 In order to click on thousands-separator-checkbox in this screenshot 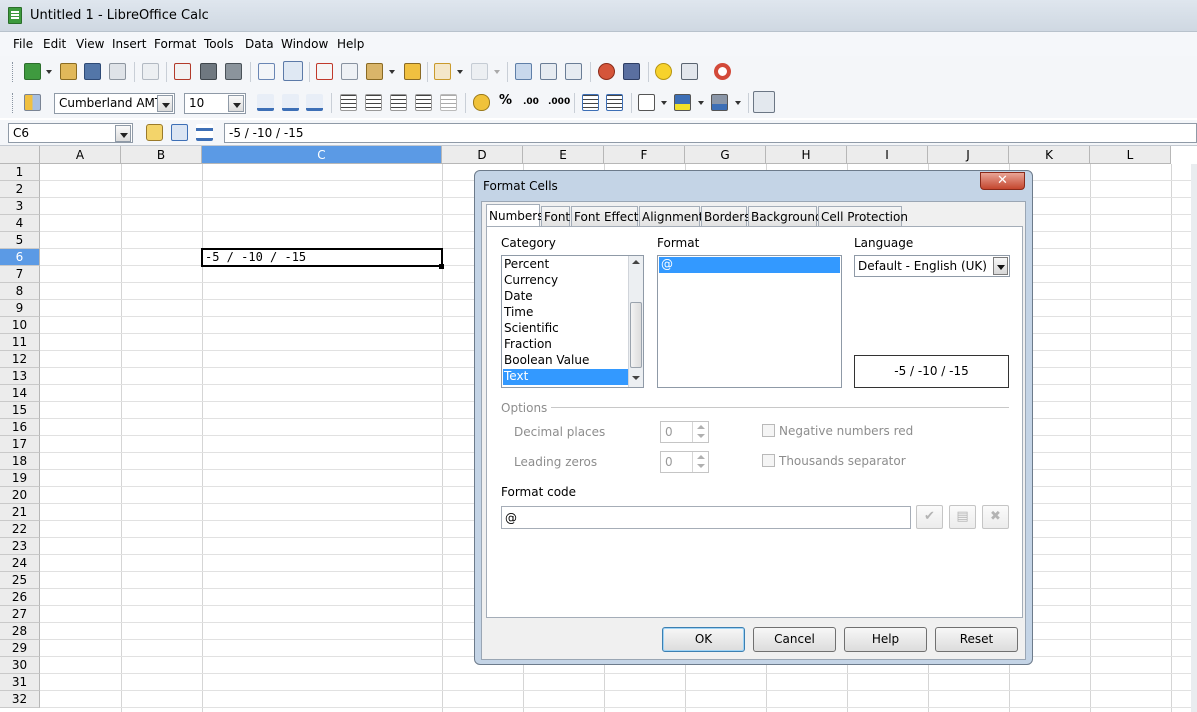, I will do `click(768, 460)`.